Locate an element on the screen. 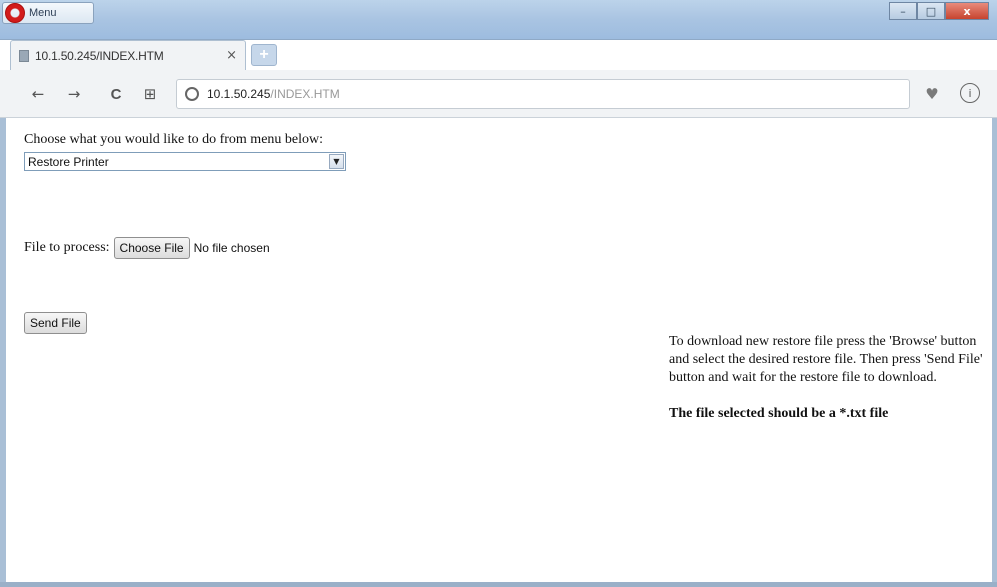 The width and height of the screenshot is (997, 587). window-titlebar: Menu – □ x is located at coordinates (498, 20).